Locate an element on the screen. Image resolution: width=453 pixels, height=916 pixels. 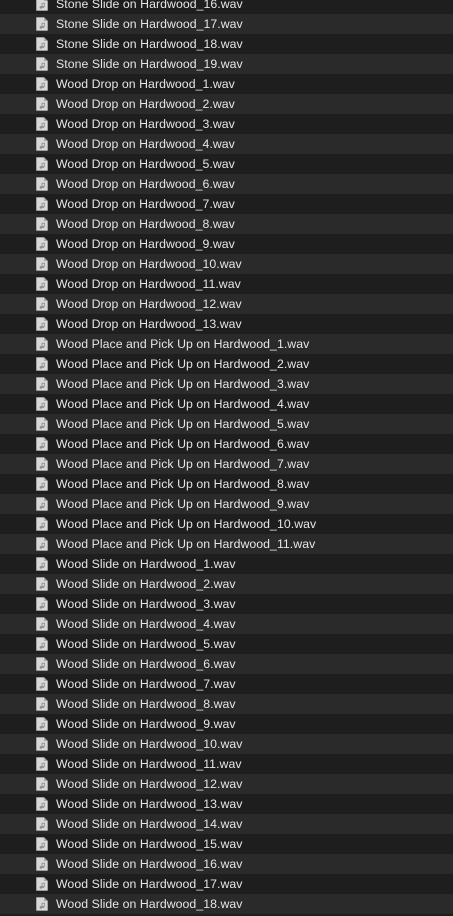
file-name: Wood Slide on Hardwood_8.wav is located at coordinates (146, 704).